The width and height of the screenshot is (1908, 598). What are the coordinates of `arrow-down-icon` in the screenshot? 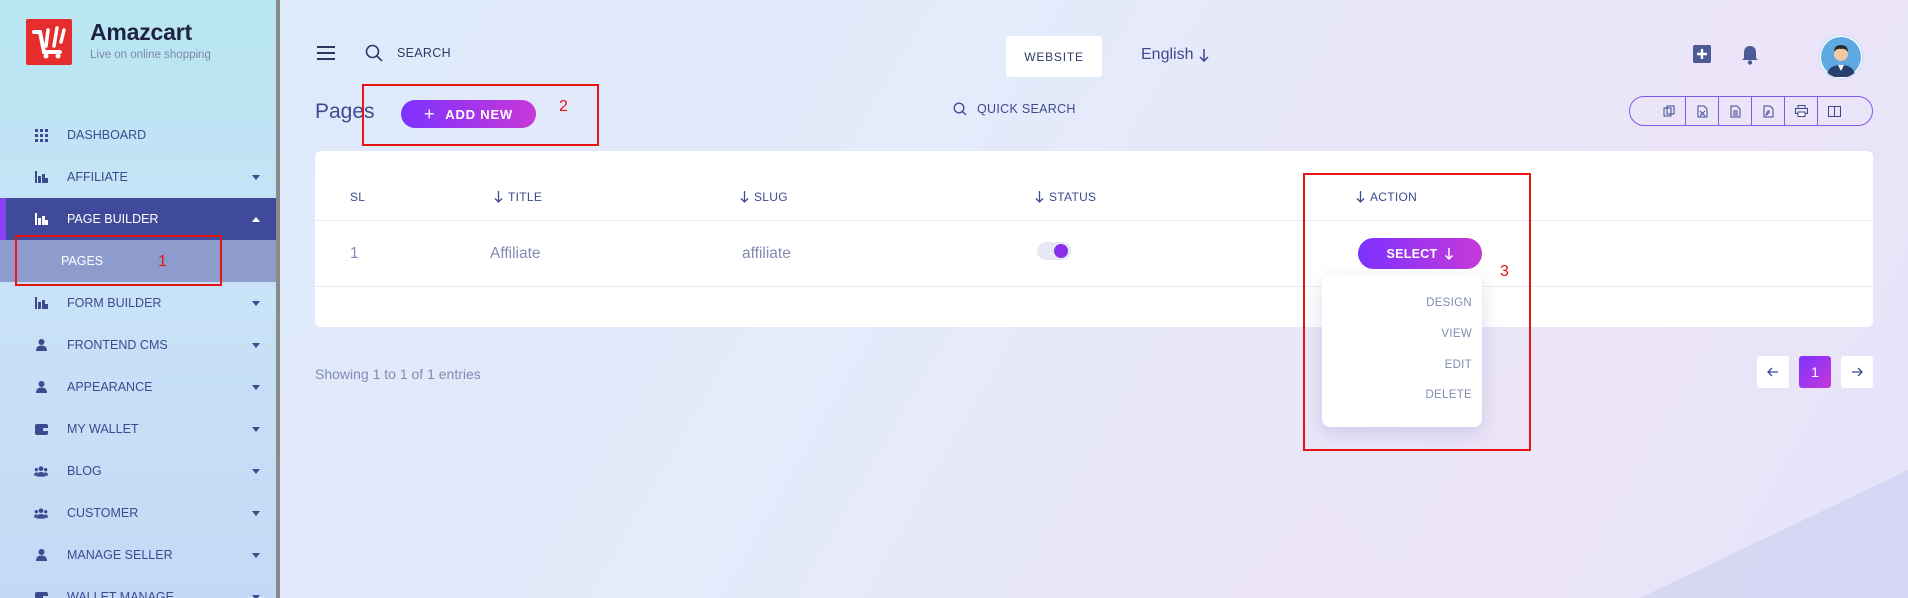 It's located at (1204, 55).